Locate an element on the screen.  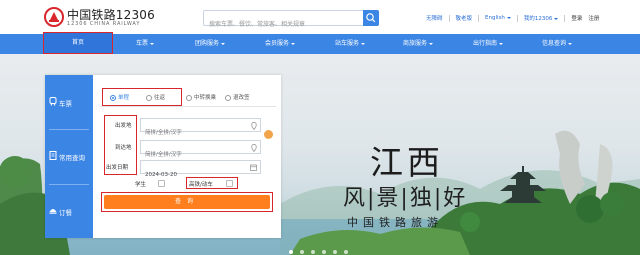
from-station-input is located at coordinates (200, 133).